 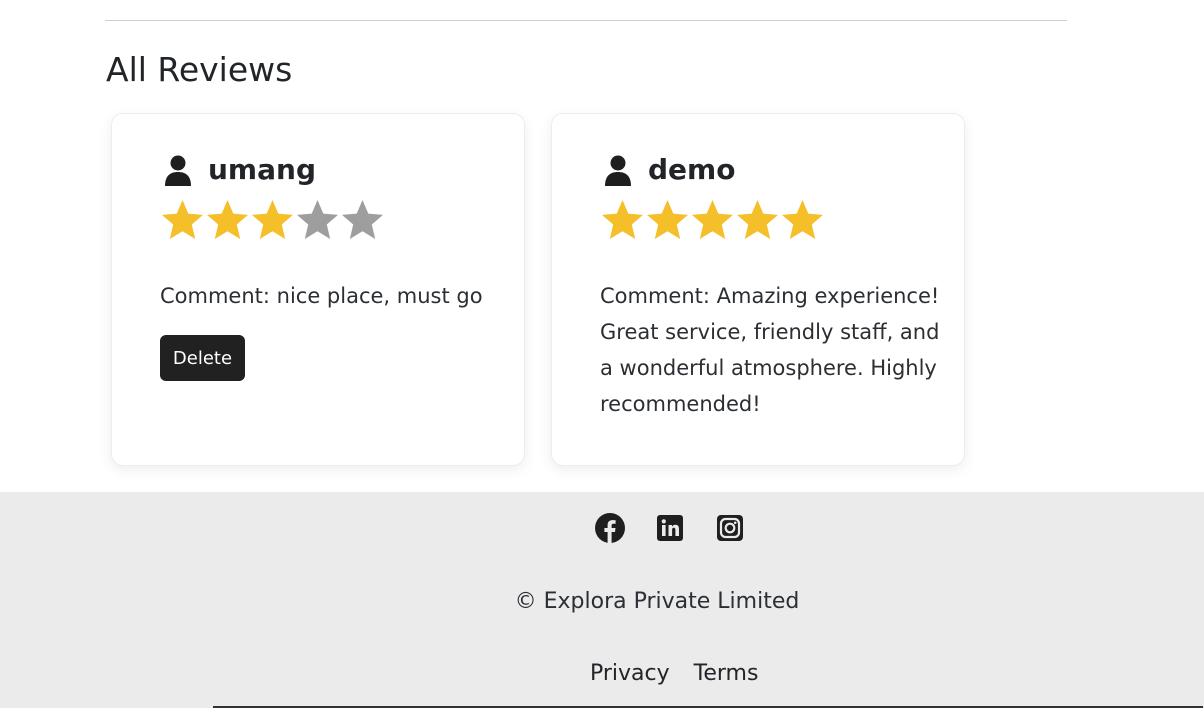 What do you see at coordinates (199, 69) in the screenshot?
I see `page-title: All Reviews` at bounding box center [199, 69].